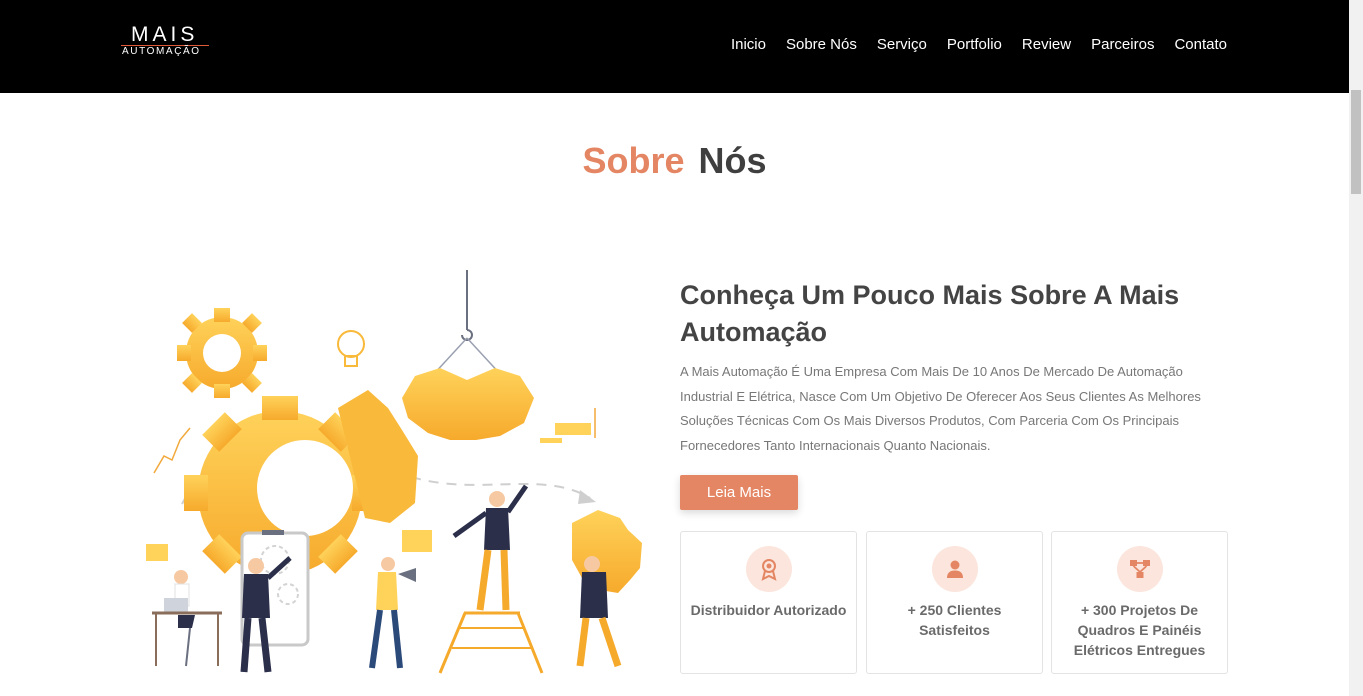 This screenshot has height=696, width=1363. I want to click on brand-logo: MAIS AUTOMAÇÃO, so click(166, 42).